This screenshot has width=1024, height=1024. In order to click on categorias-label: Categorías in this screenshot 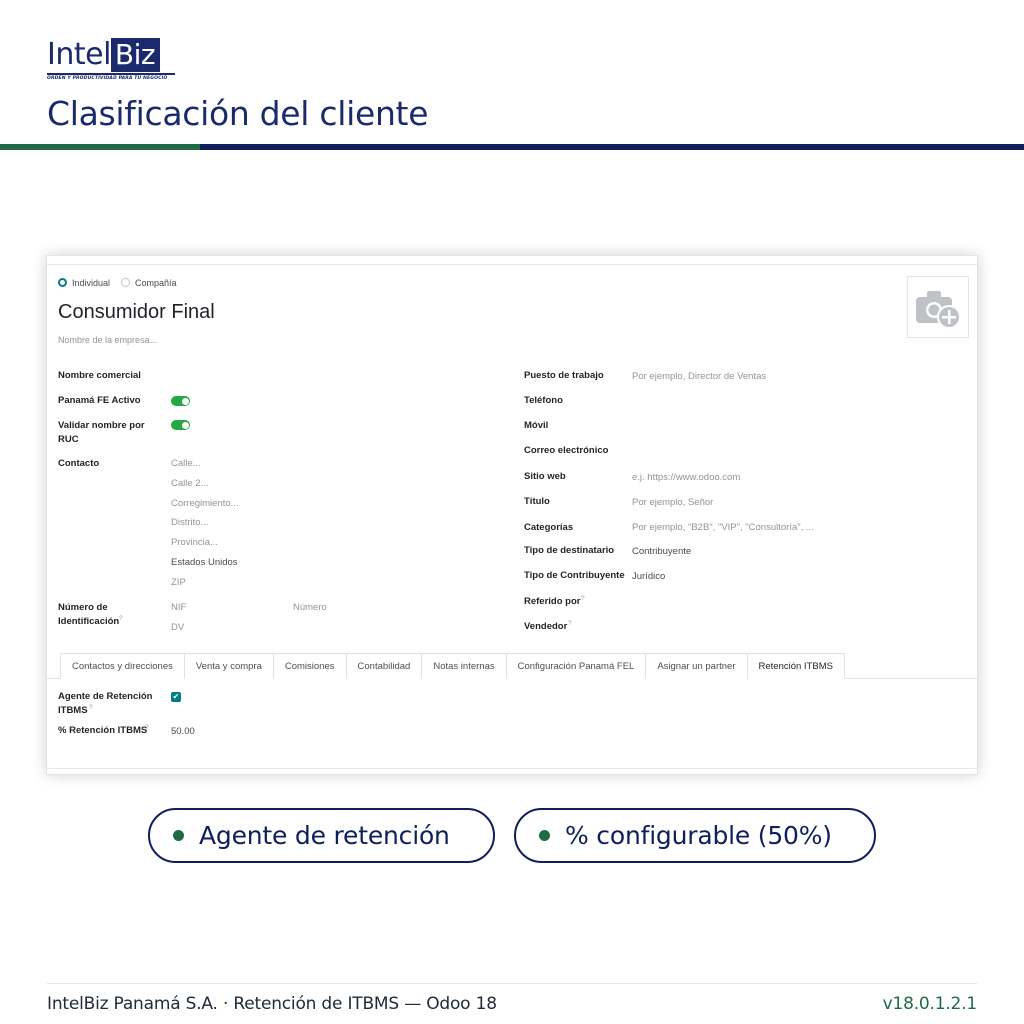, I will do `click(549, 527)`.